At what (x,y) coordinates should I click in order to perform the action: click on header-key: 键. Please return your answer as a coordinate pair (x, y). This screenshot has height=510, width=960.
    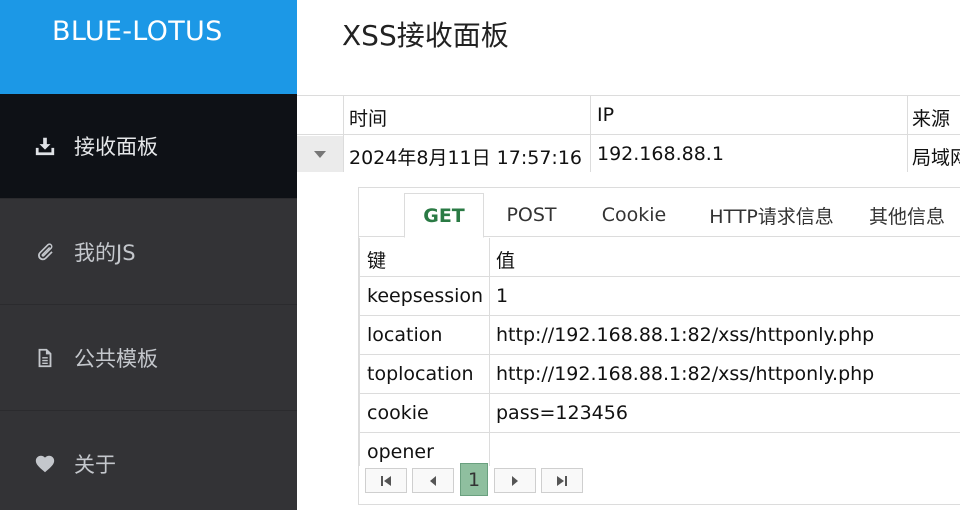
    Looking at the image, I should click on (377, 261).